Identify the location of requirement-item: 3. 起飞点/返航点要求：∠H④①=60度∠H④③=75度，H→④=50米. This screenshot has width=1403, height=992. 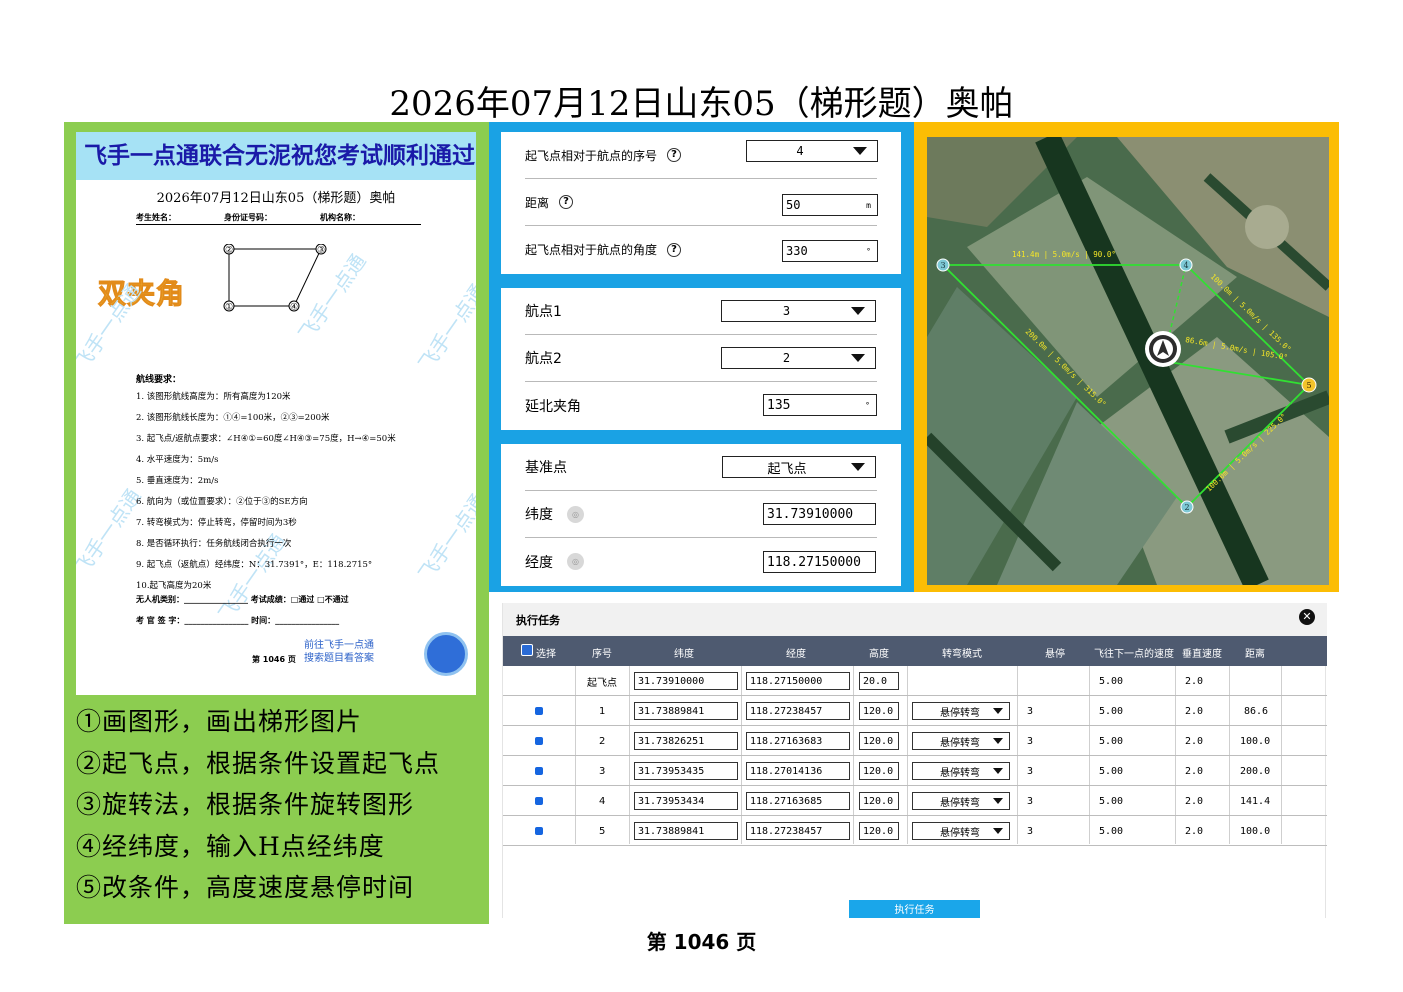
(266, 439).